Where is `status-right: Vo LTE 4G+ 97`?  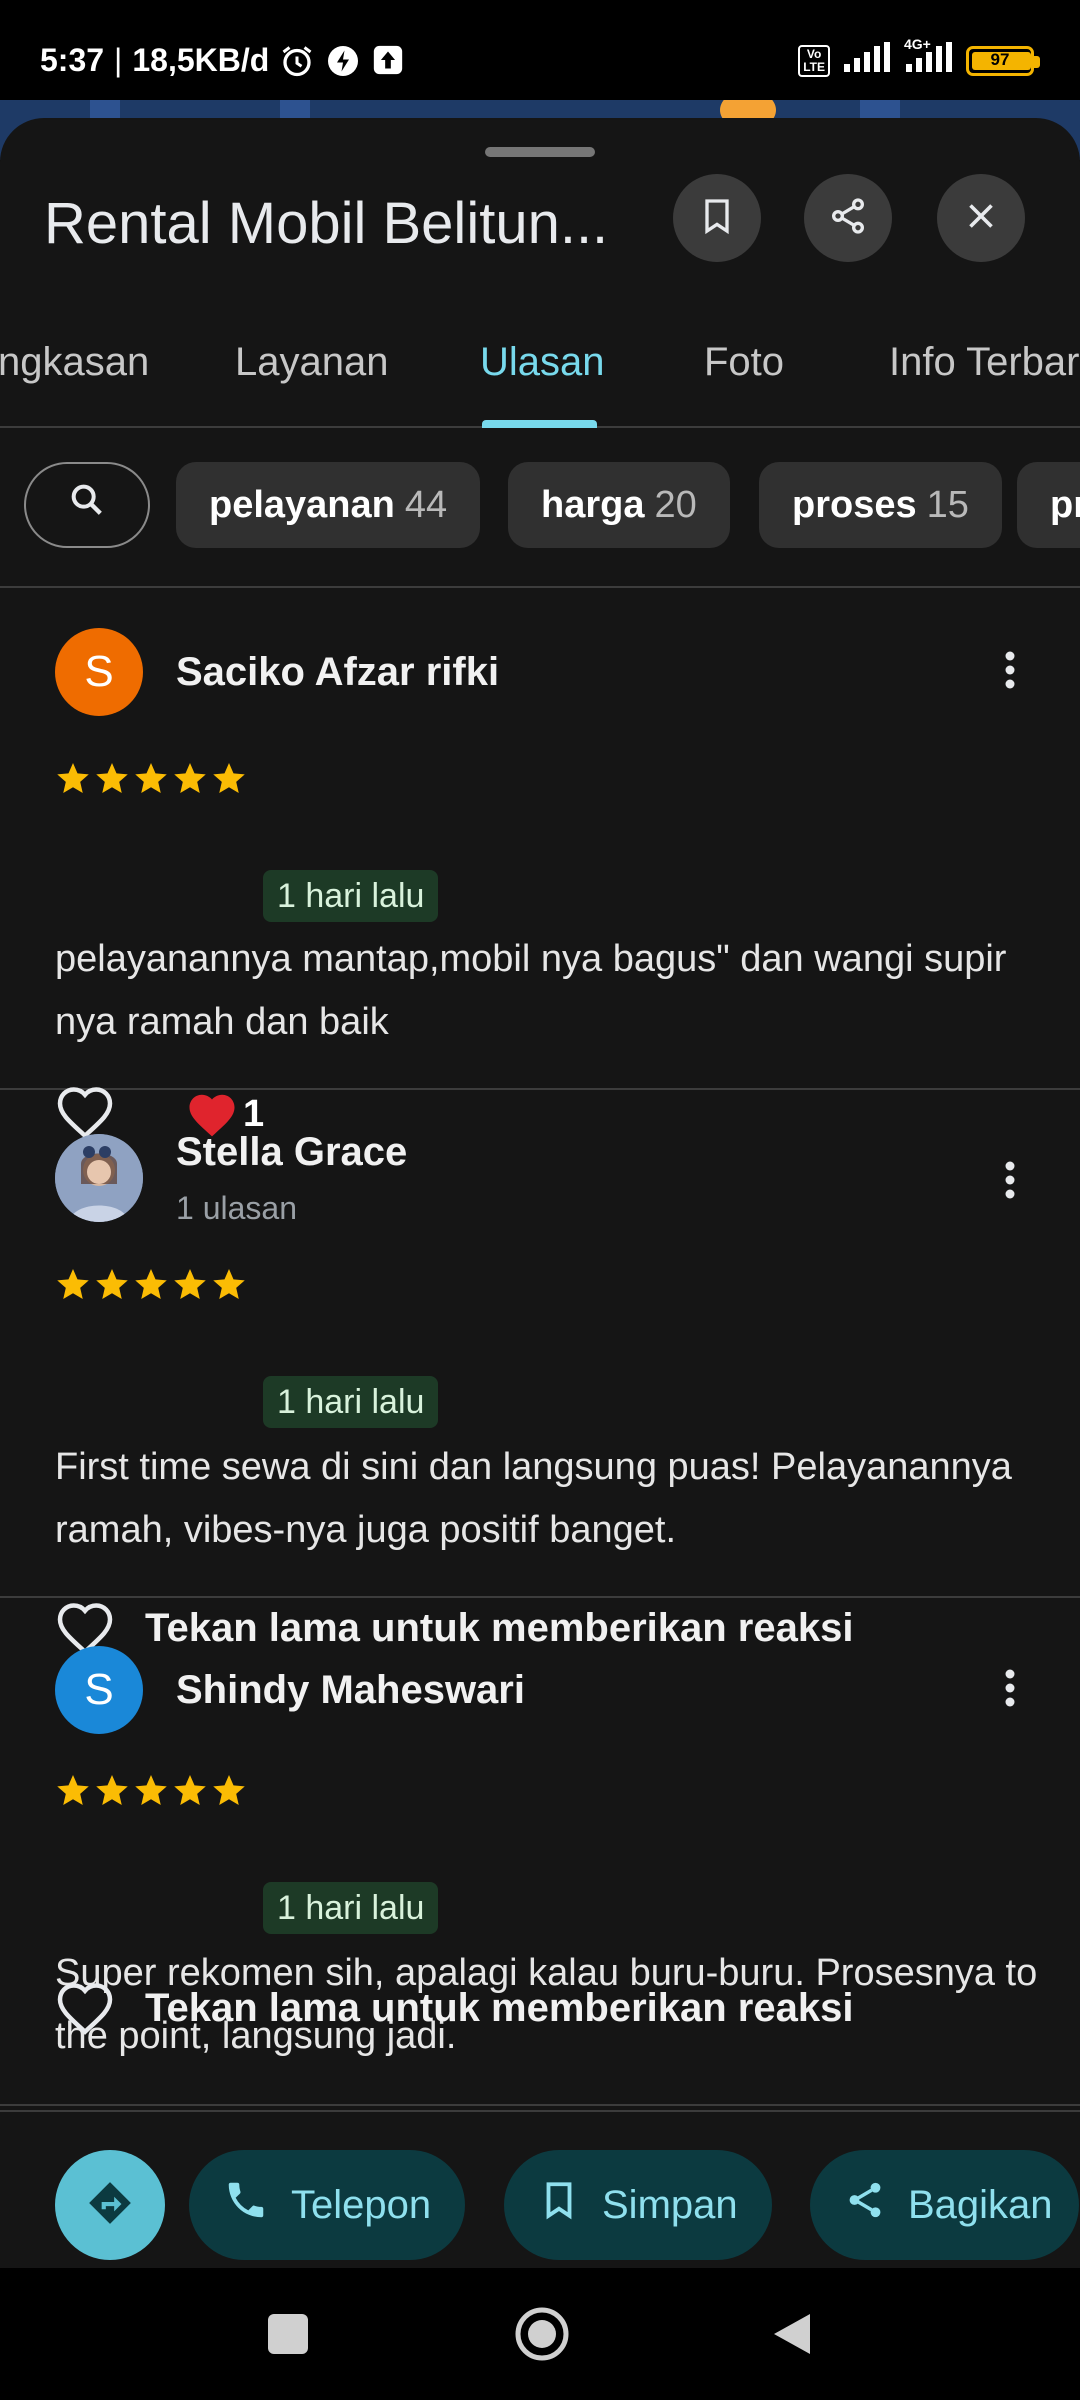 status-right: Vo LTE 4G+ 97 is located at coordinates (919, 57).